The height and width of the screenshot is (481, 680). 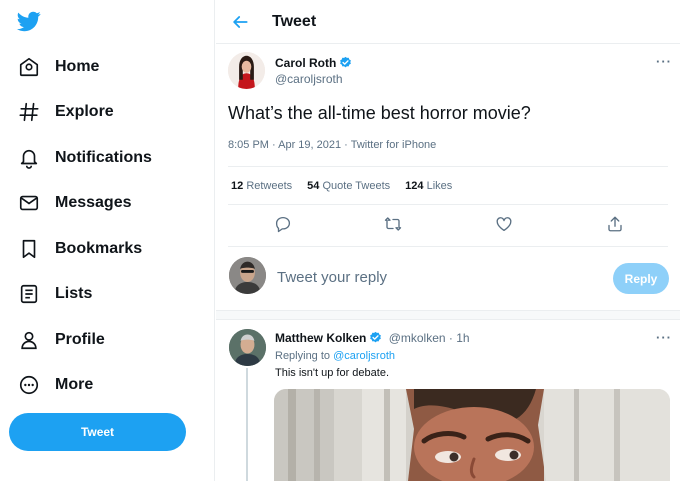 I want to click on my-avatar, so click(x=247, y=275).